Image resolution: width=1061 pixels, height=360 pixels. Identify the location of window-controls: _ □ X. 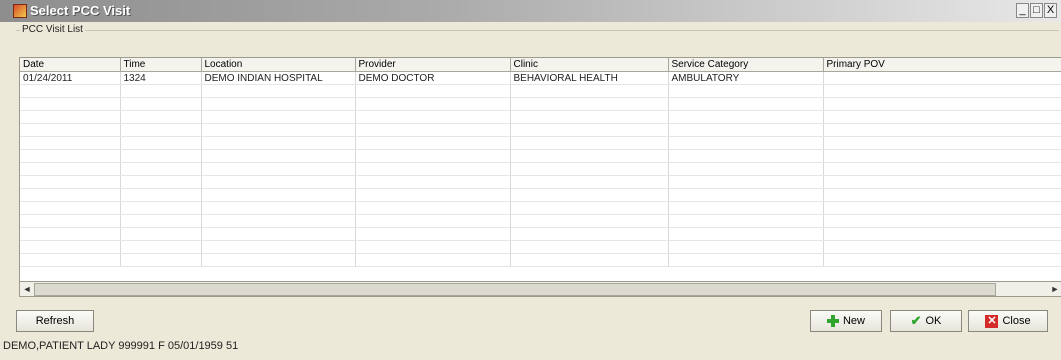
(1036, 10).